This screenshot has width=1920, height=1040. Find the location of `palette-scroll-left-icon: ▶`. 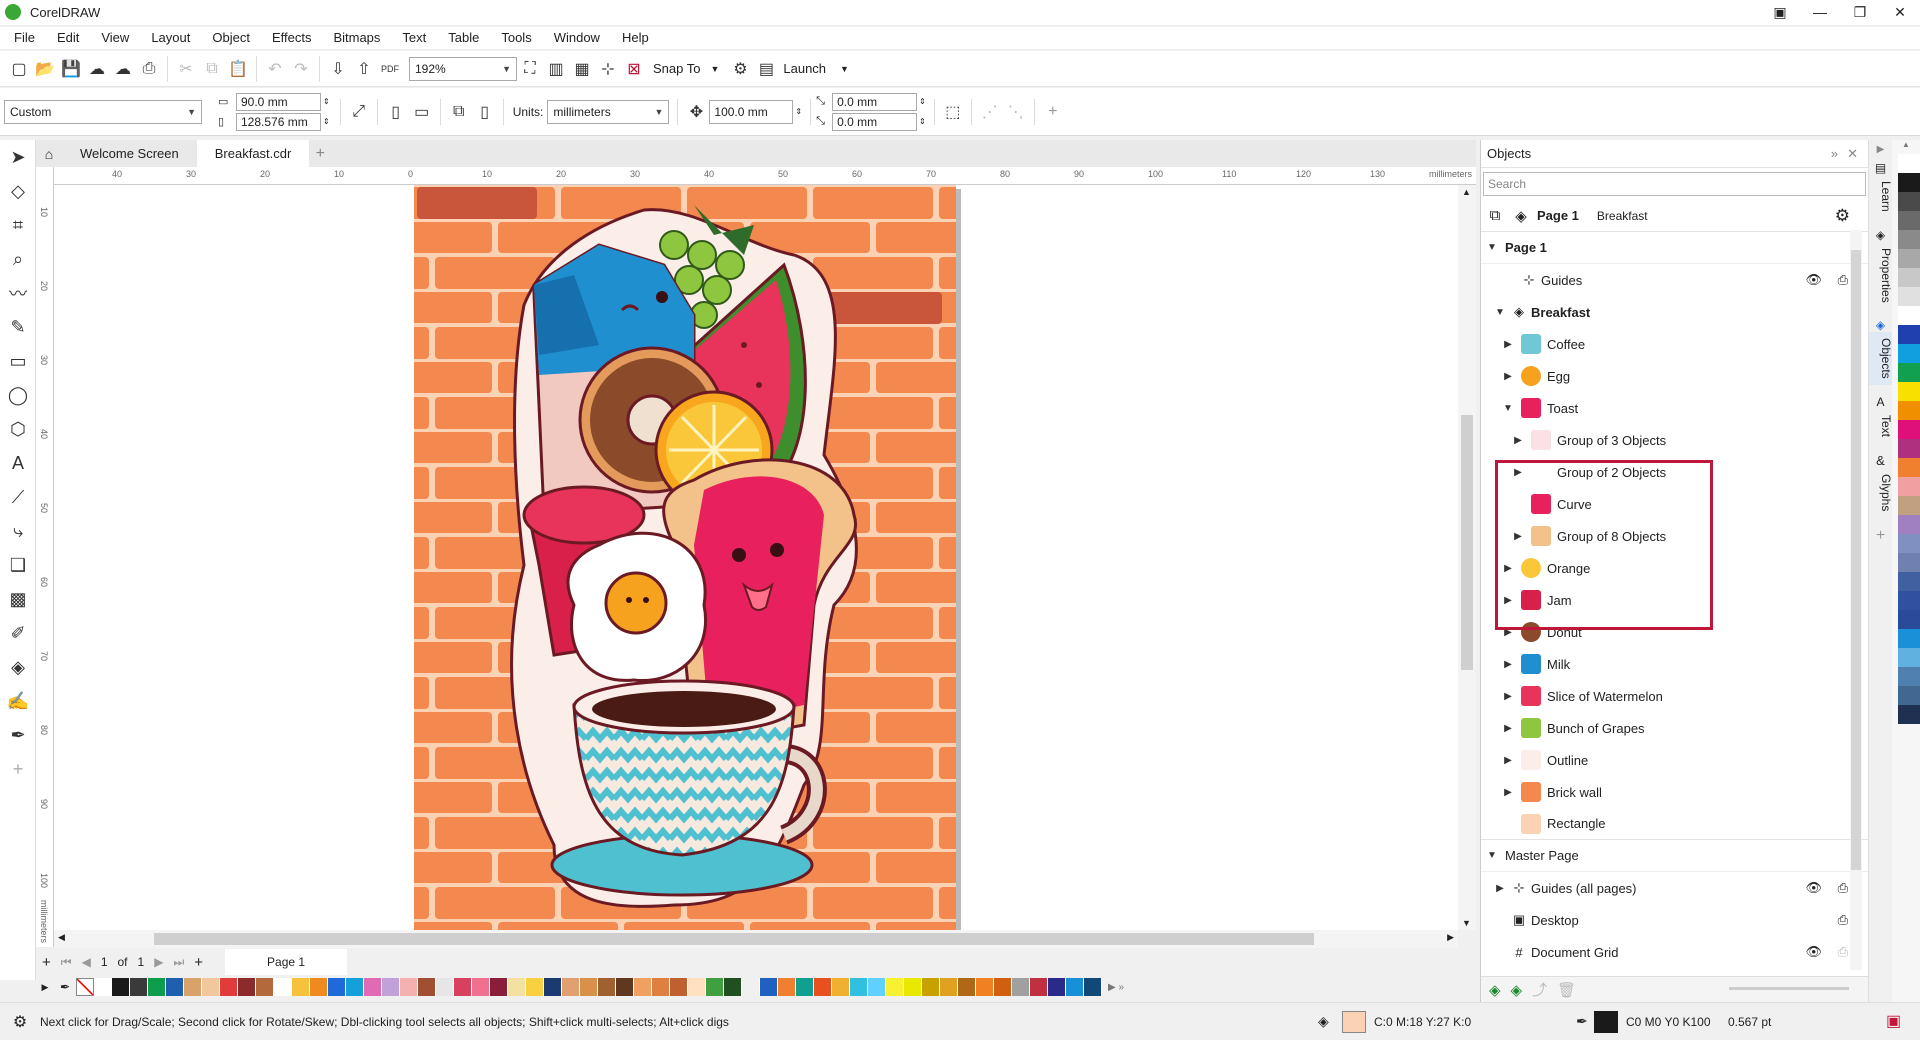

palette-scroll-left-icon: ▶ is located at coordinates (45, 987).